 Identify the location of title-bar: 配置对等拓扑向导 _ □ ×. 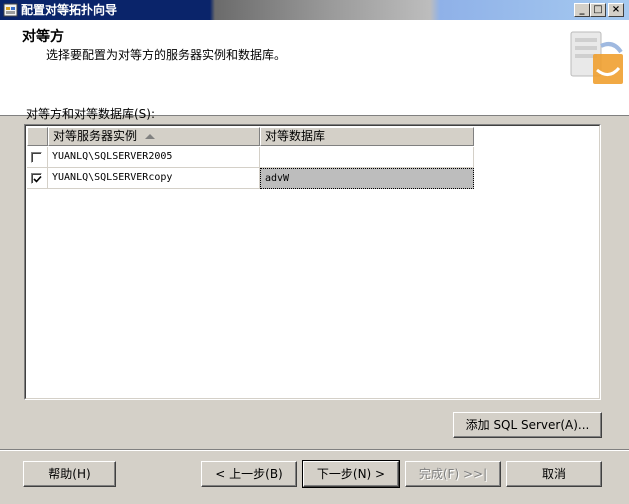
(314, 10).